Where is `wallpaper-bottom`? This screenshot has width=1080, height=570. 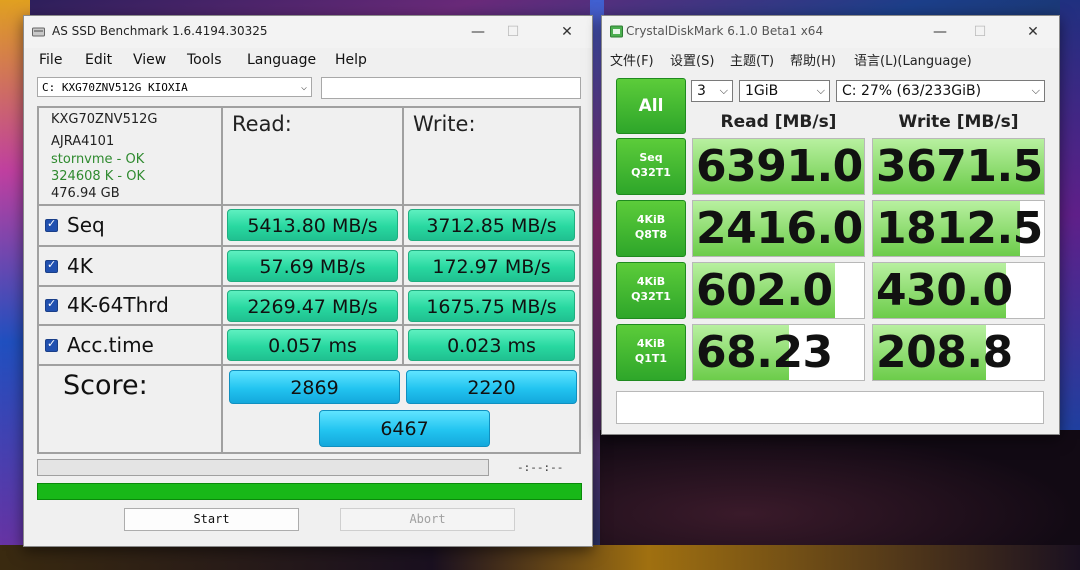
wallpaper-bottom is located at coordinates (540, 557).